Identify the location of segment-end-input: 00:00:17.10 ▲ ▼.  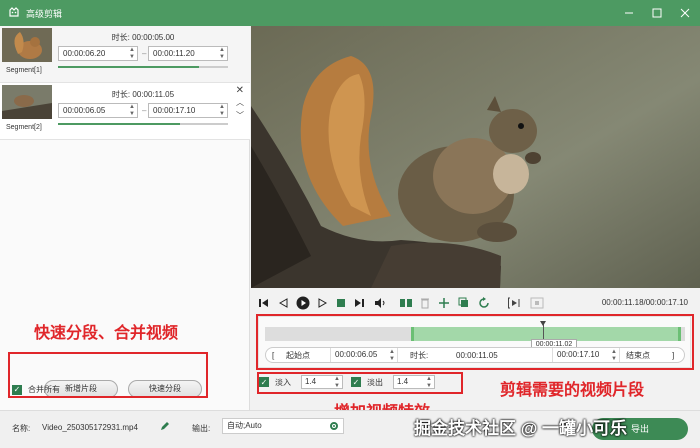
(188, 110).